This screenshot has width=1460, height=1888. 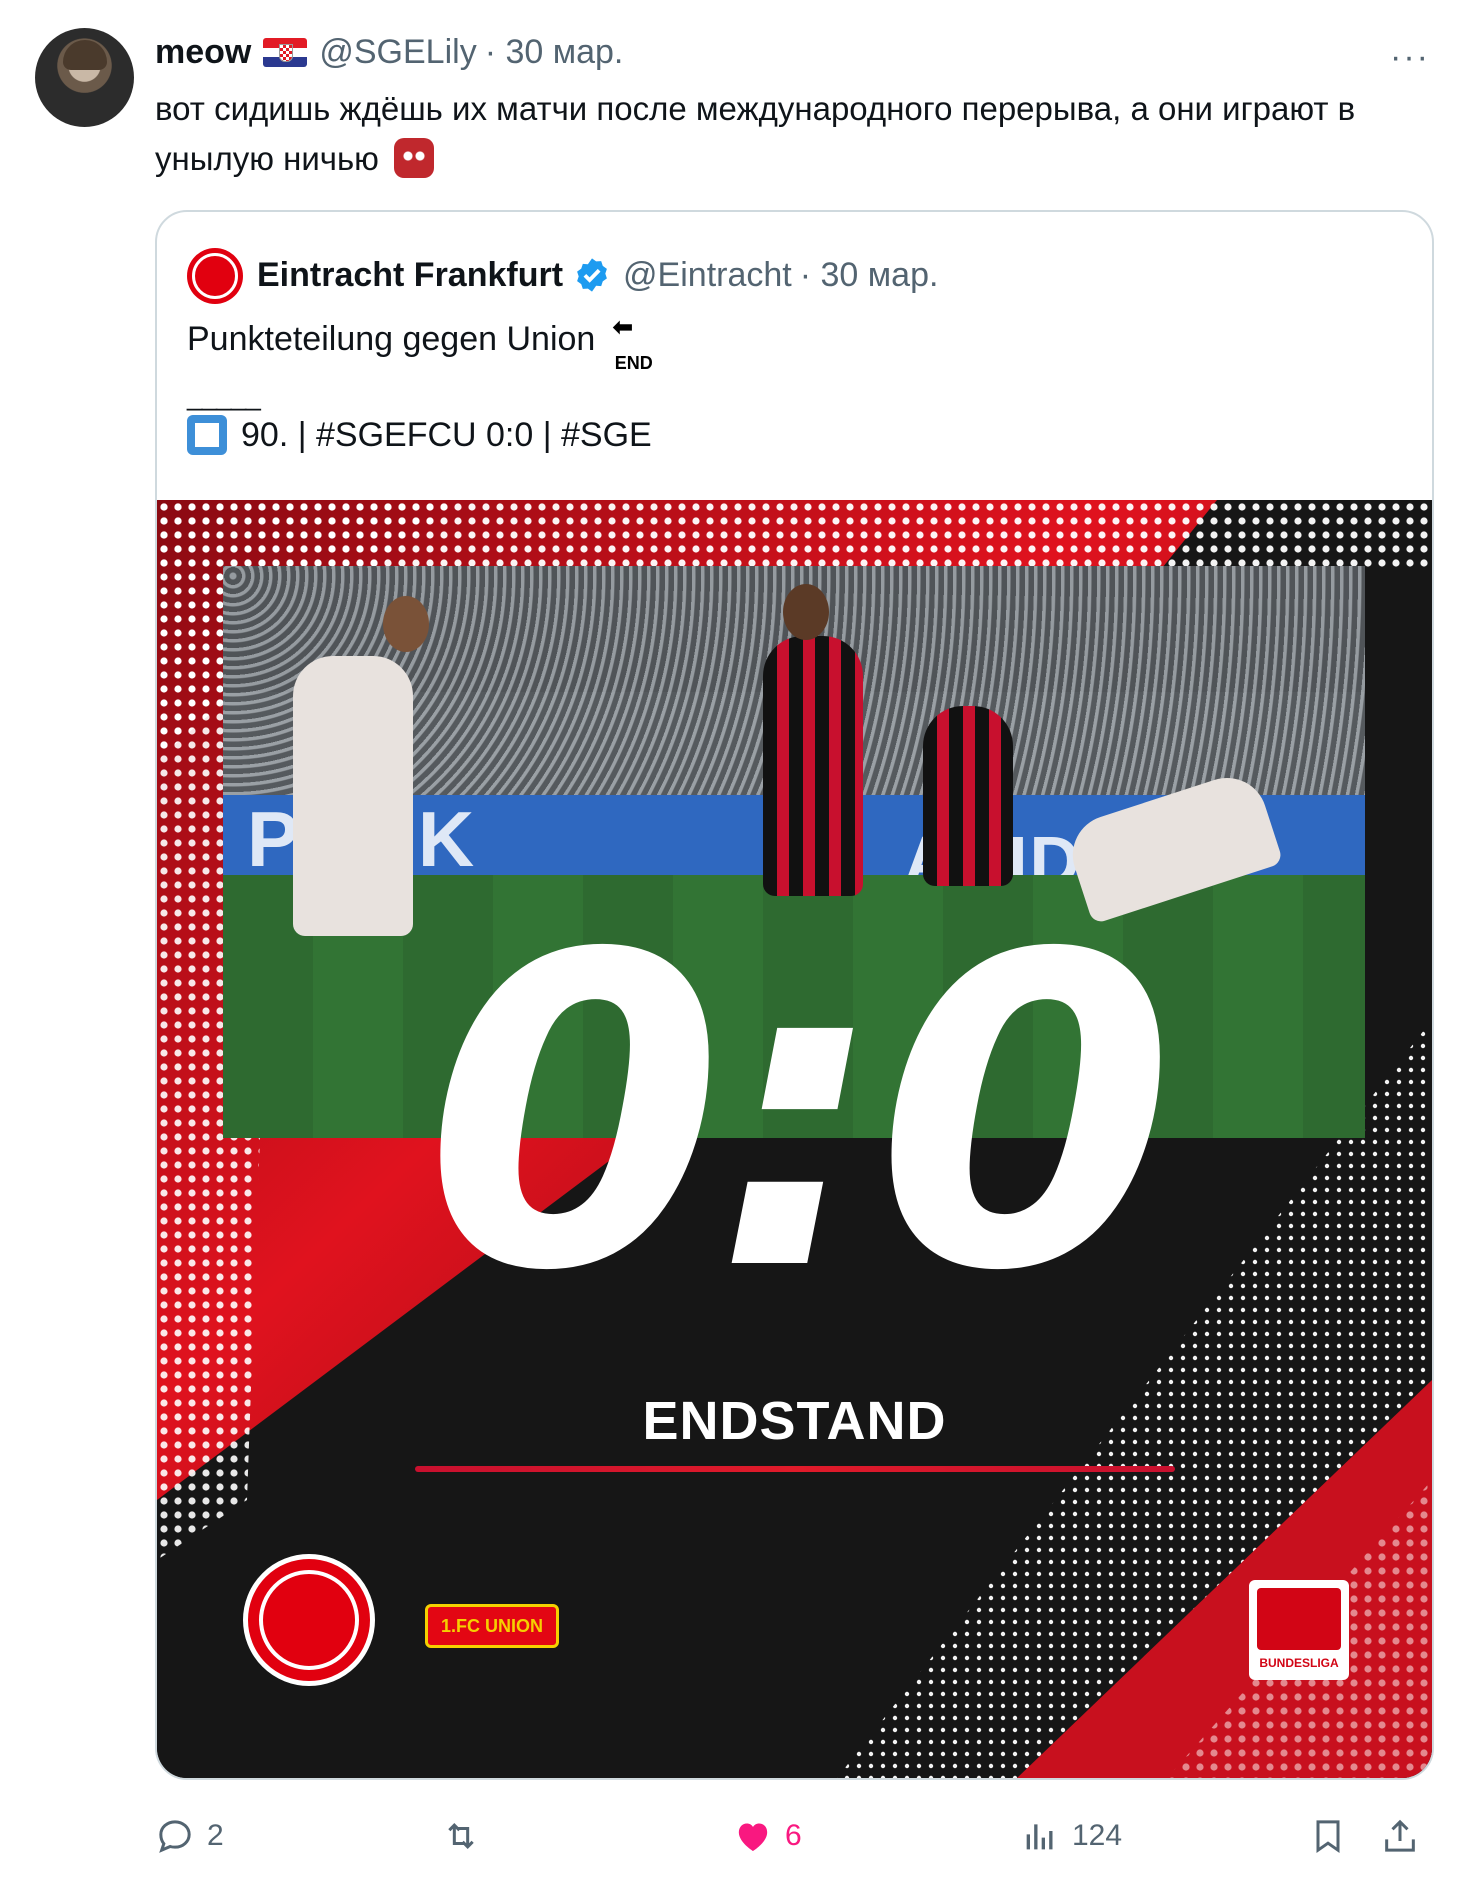 I want to click on share-button, so click(x=1406, y=1836).